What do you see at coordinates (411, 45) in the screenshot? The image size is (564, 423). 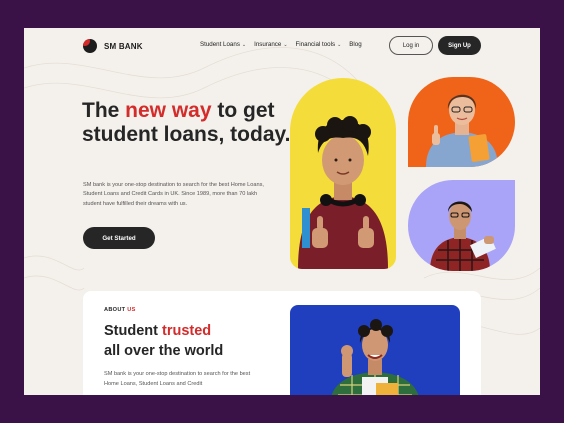 I see `login-button: Log in` at bounding box center [411, 45].